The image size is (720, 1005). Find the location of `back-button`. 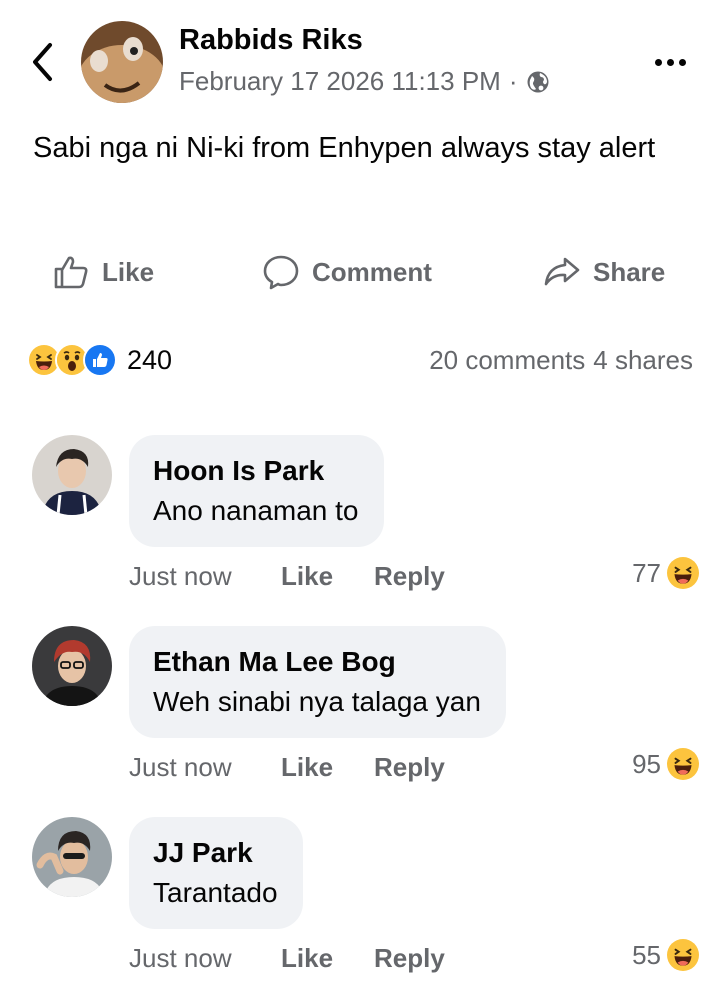

back-button is located at coordinates (42, 62).